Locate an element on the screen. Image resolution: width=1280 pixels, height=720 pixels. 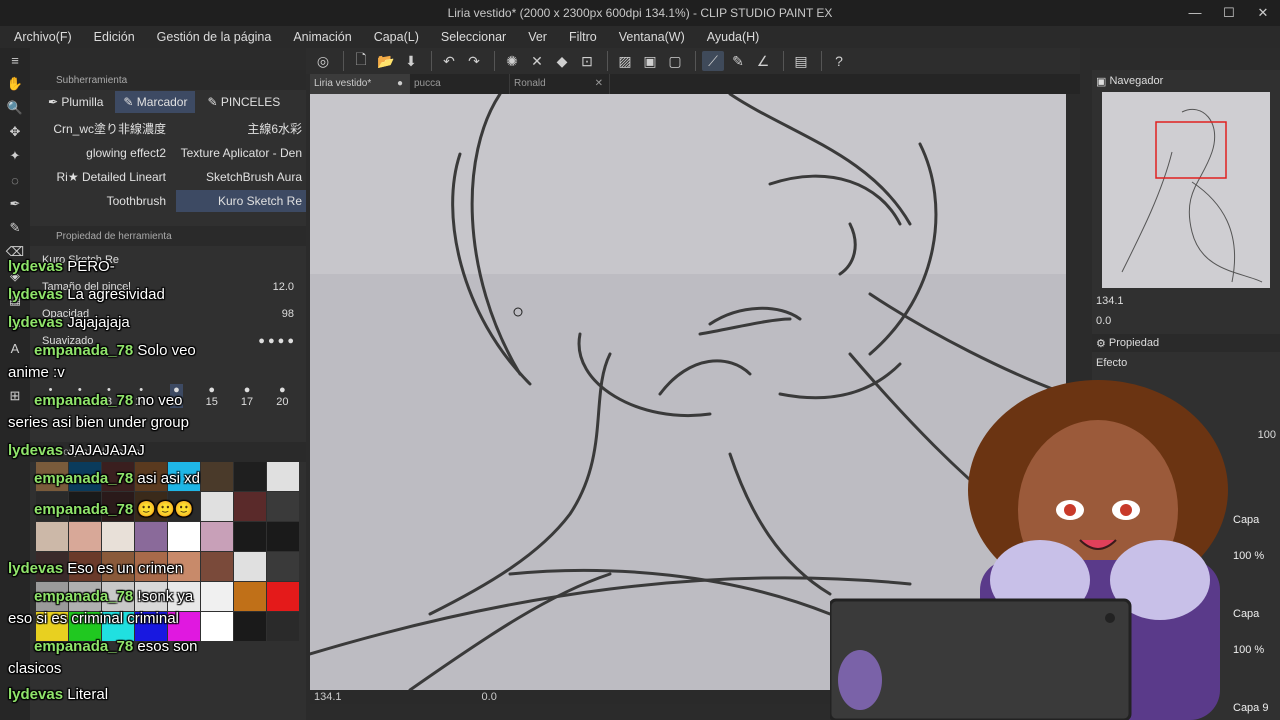
navigator-thumbnail is located at coordinates (1186, 190).